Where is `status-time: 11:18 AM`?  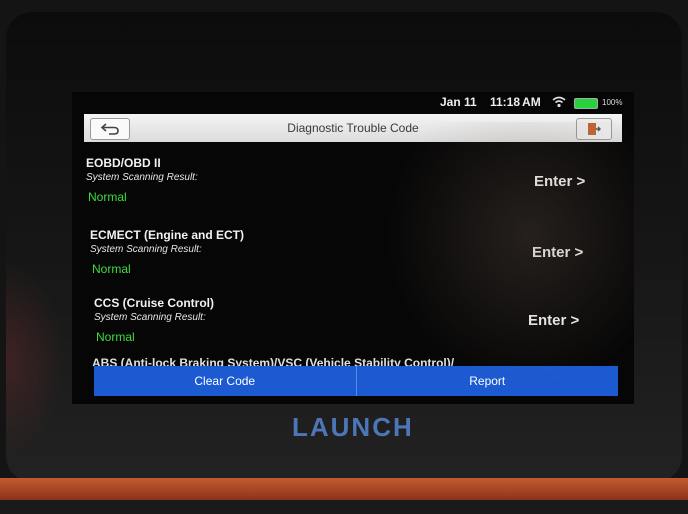 status-time: 11:18 AM is located at coordinates (515, 102).